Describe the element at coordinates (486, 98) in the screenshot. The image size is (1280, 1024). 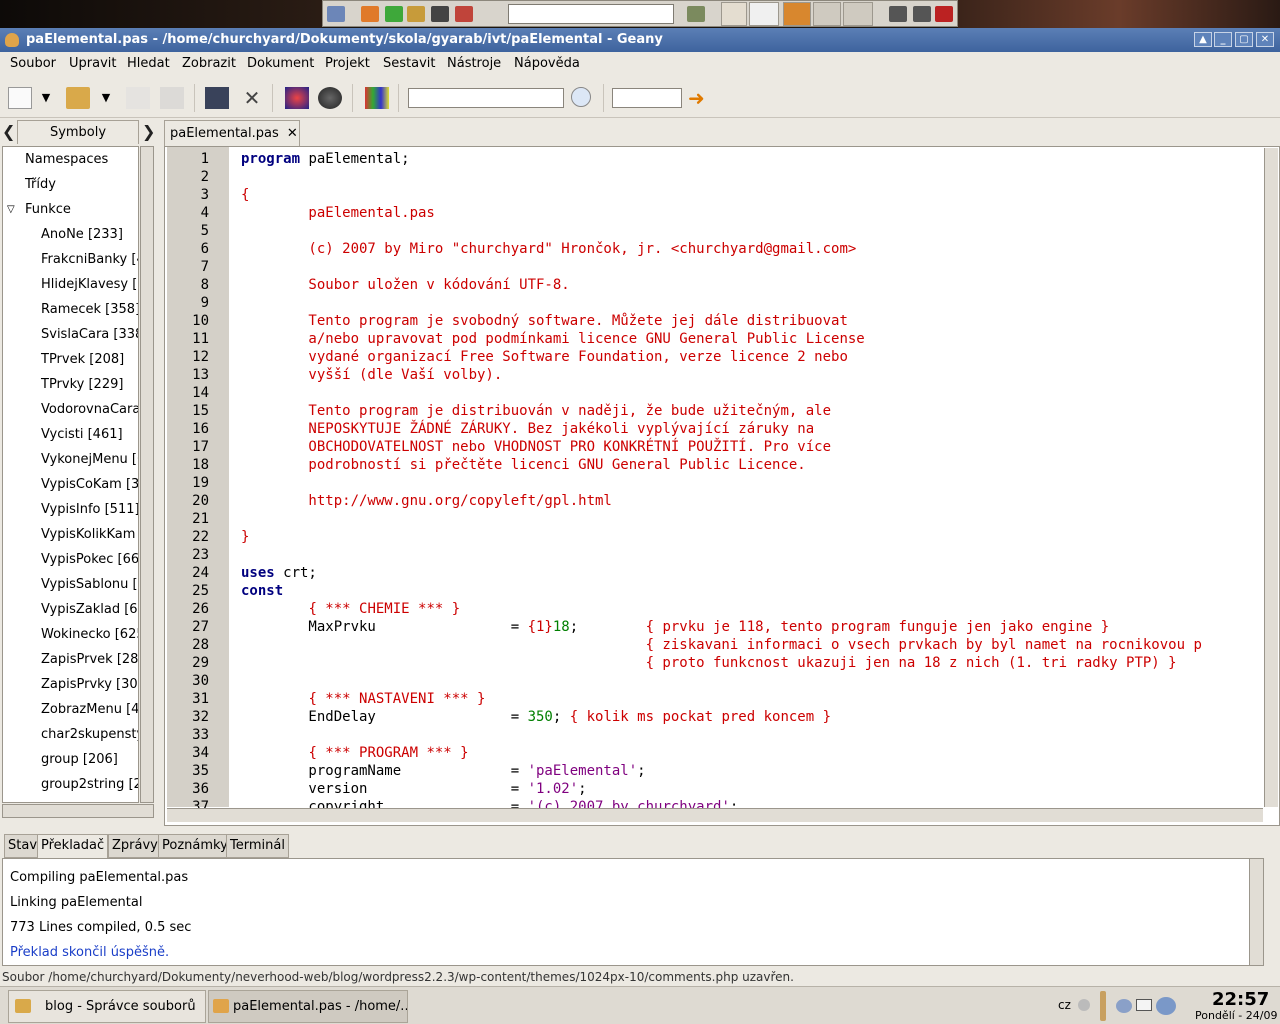
I see `search-input` at that location.